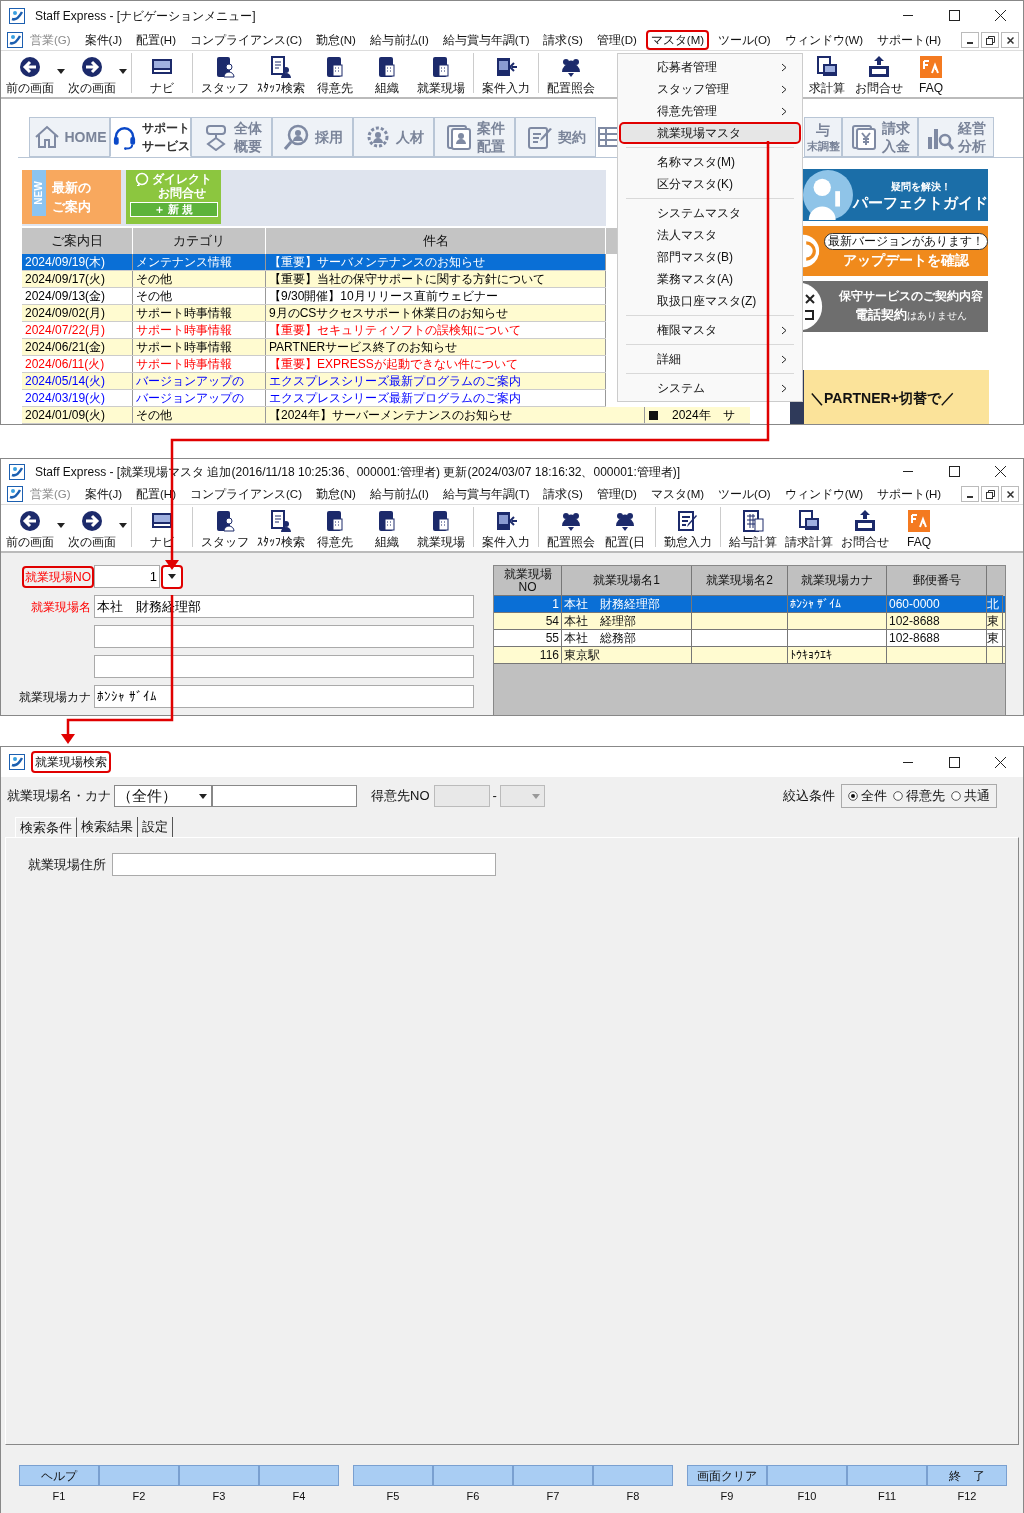  What do you see at coordinates (970, 796) in the screenshot?
I see `radio-option: 共通` at bounding box center [970, 796].